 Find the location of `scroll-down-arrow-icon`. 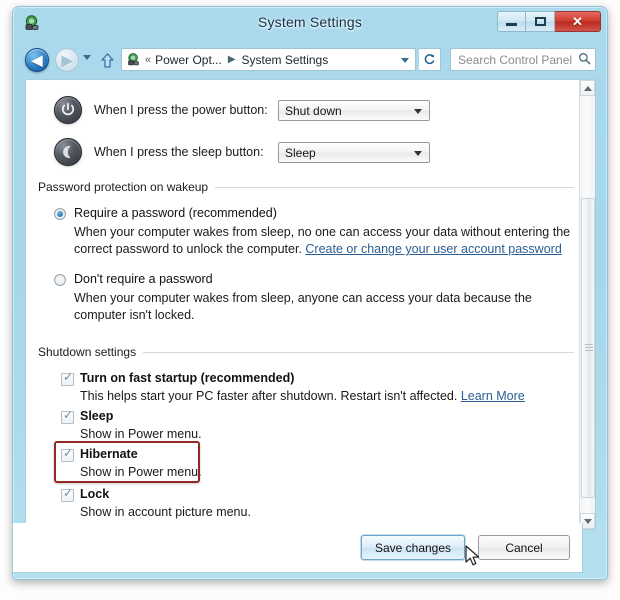

scroll-down-arrow-icon is located at coordinates (587, 521).